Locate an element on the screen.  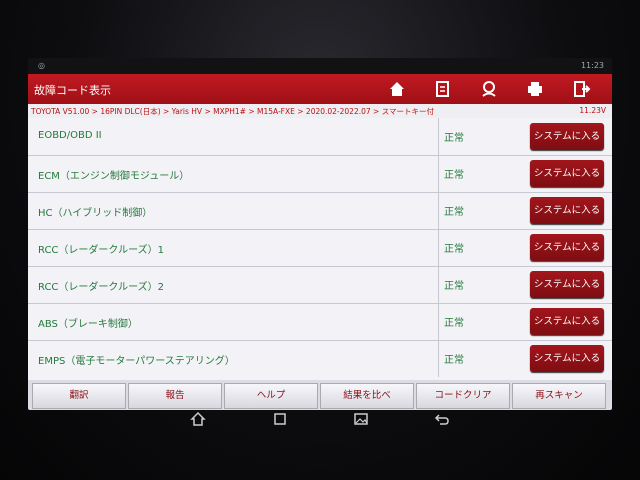
report-edit-icon is located at coordinates (443, 89).